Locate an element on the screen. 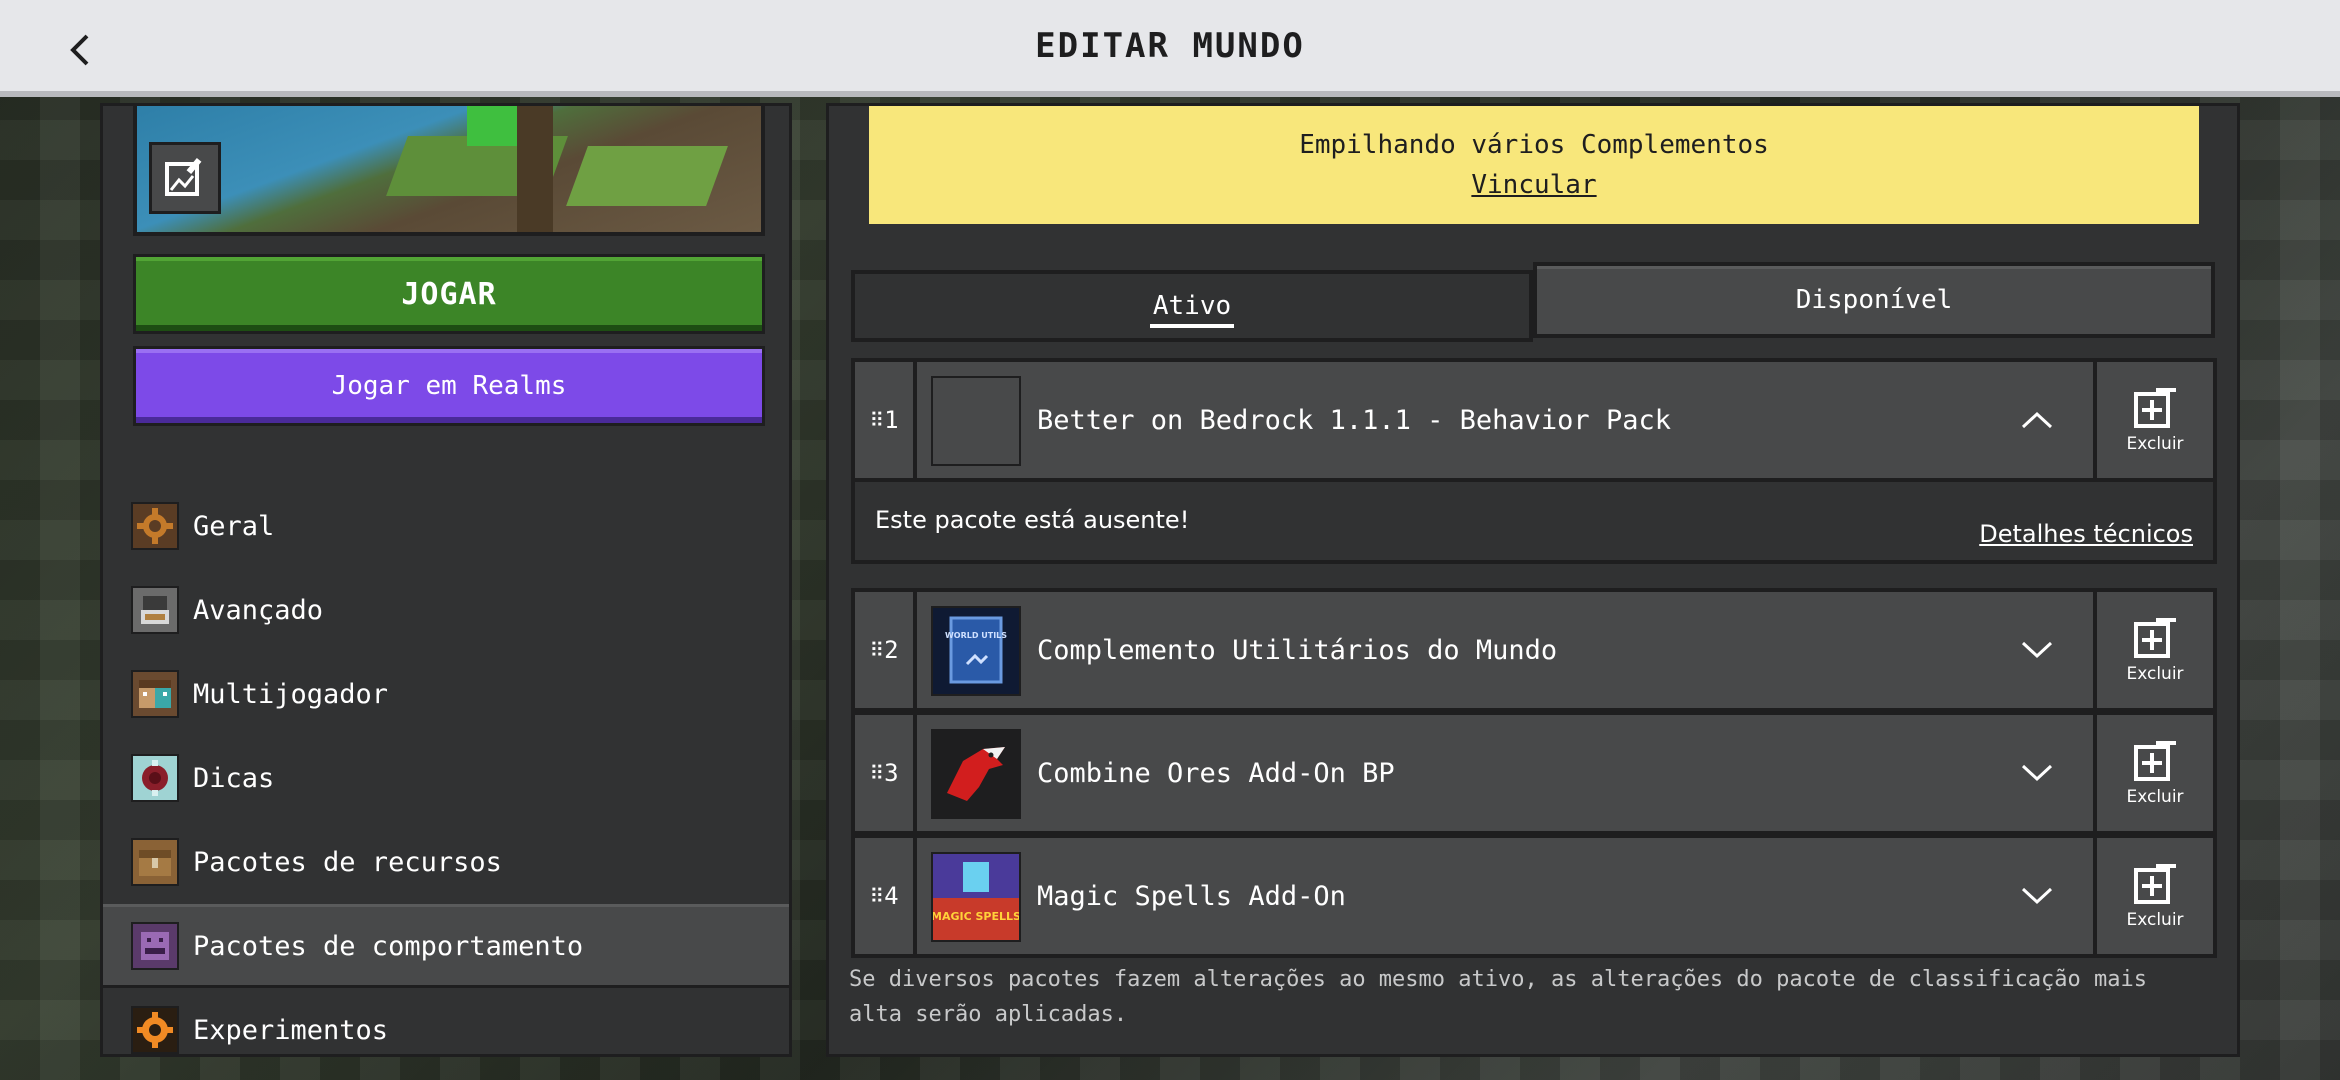 The width and height of the screenshot is (2340, 1080). pack-index: 2 is located at coordinates (891, 650).